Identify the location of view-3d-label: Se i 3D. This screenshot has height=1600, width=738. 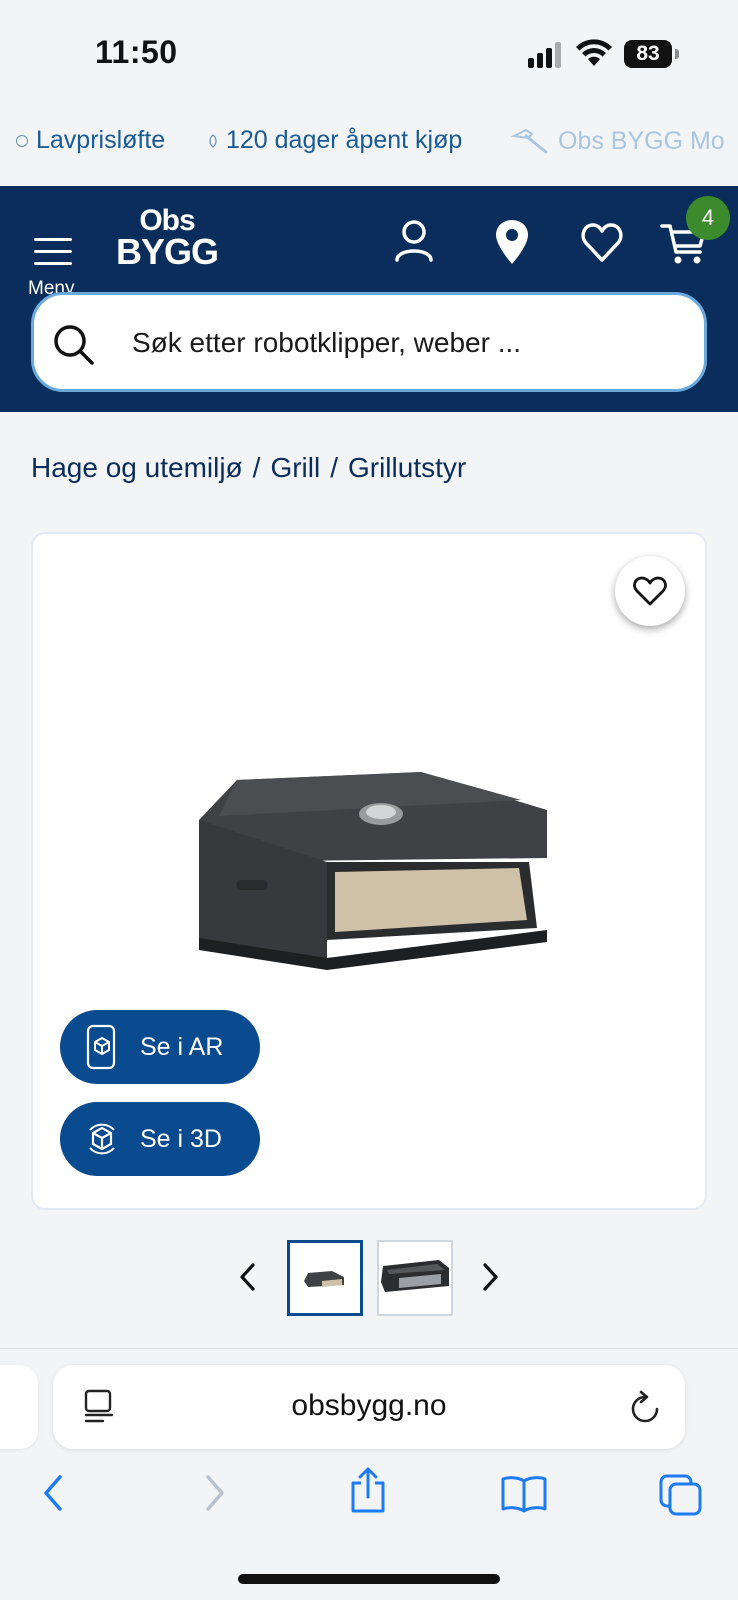
(181, 1138).